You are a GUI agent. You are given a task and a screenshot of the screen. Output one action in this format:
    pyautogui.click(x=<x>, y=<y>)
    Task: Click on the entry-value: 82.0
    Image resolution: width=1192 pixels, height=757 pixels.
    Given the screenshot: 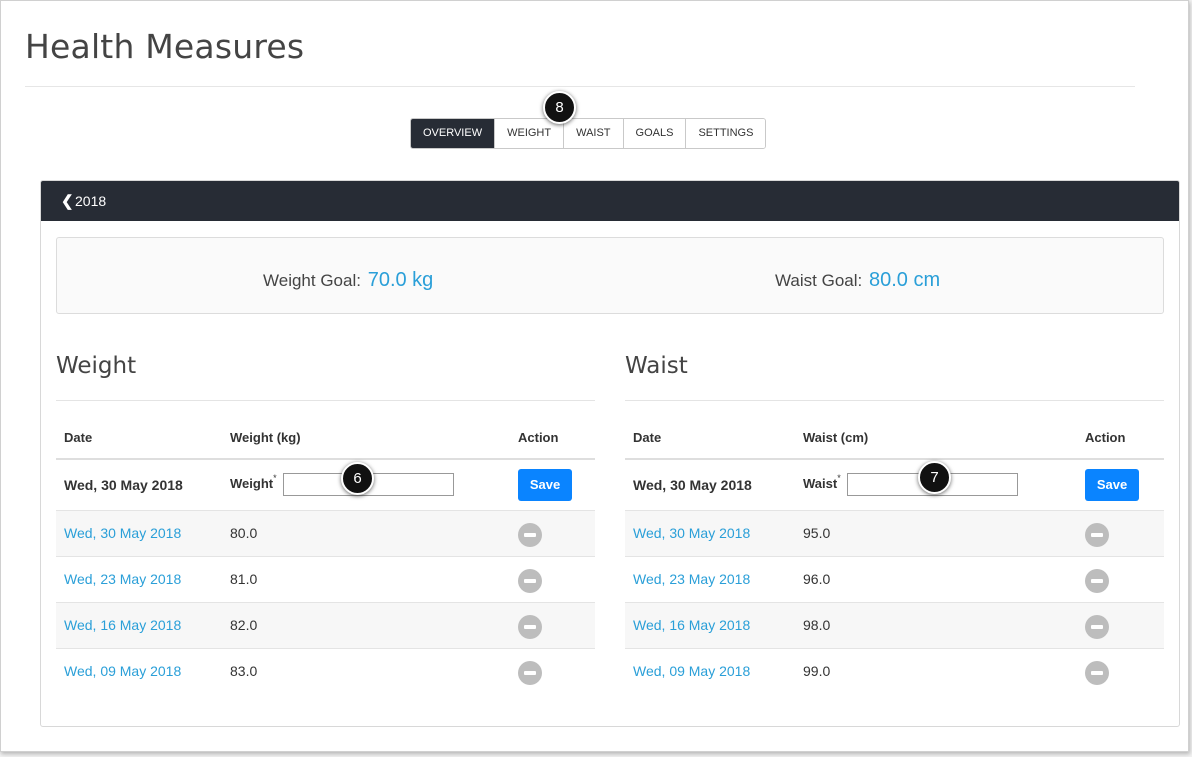 What is the action you would take?
    pyautogui.click(x=366, y=624)
    